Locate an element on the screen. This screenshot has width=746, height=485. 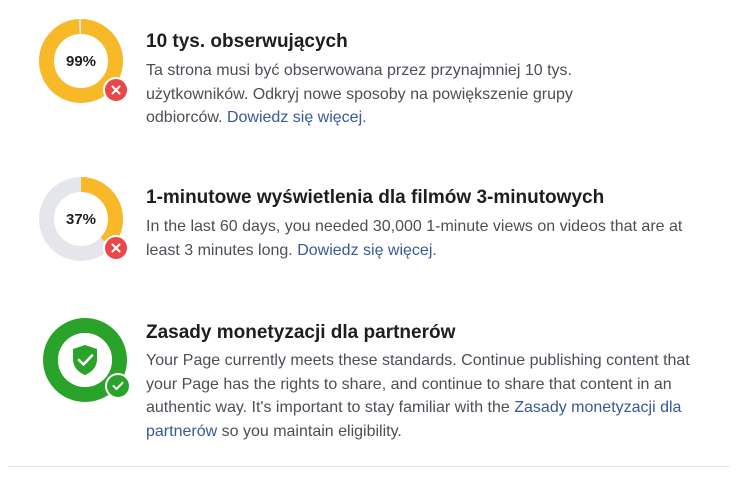
requirement-title: 10 tys. obserwujących is located at coordinates (247, 41).